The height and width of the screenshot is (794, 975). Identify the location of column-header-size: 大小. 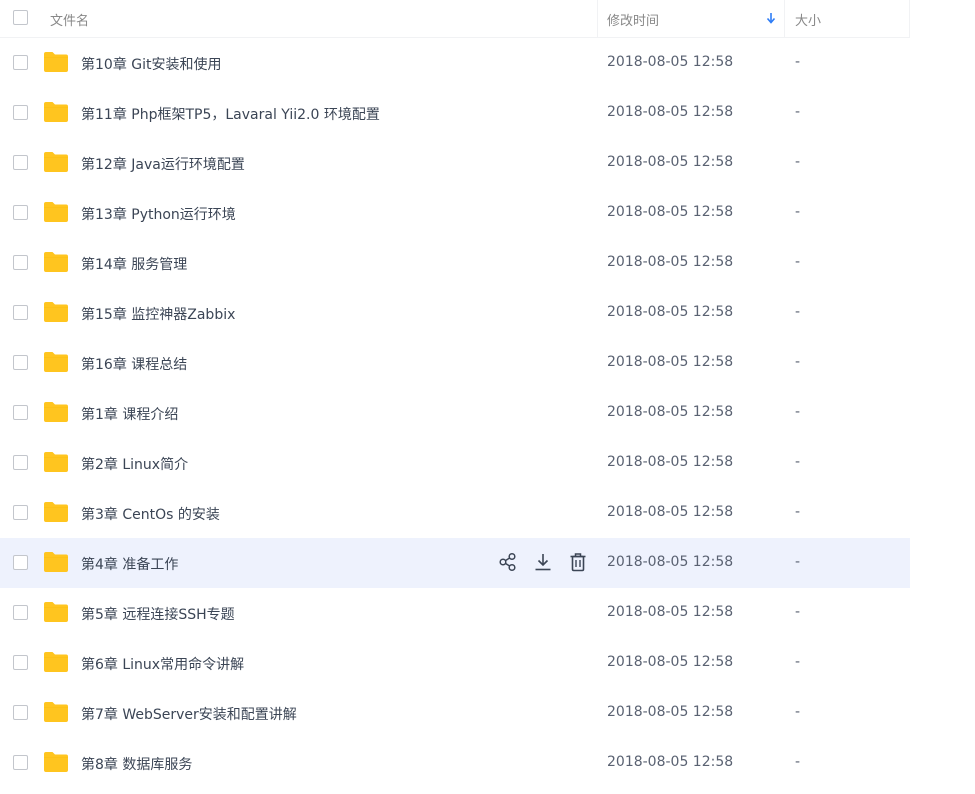
(808, 19).